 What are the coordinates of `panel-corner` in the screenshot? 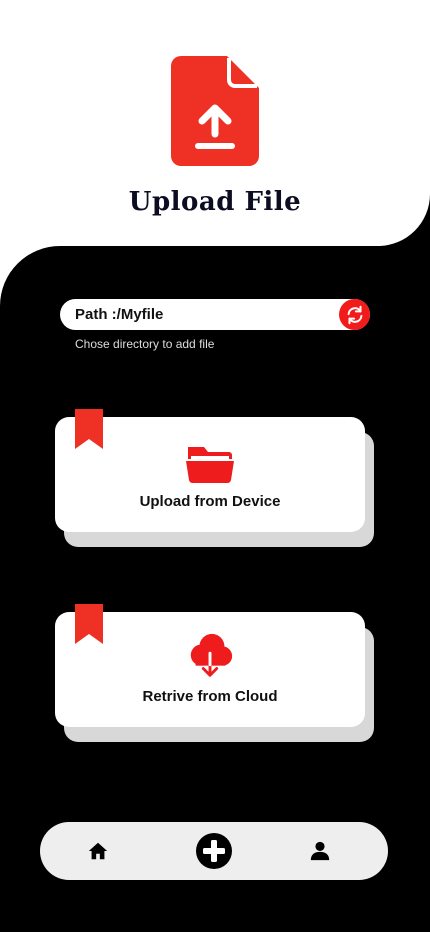 It's located at (30, 276).